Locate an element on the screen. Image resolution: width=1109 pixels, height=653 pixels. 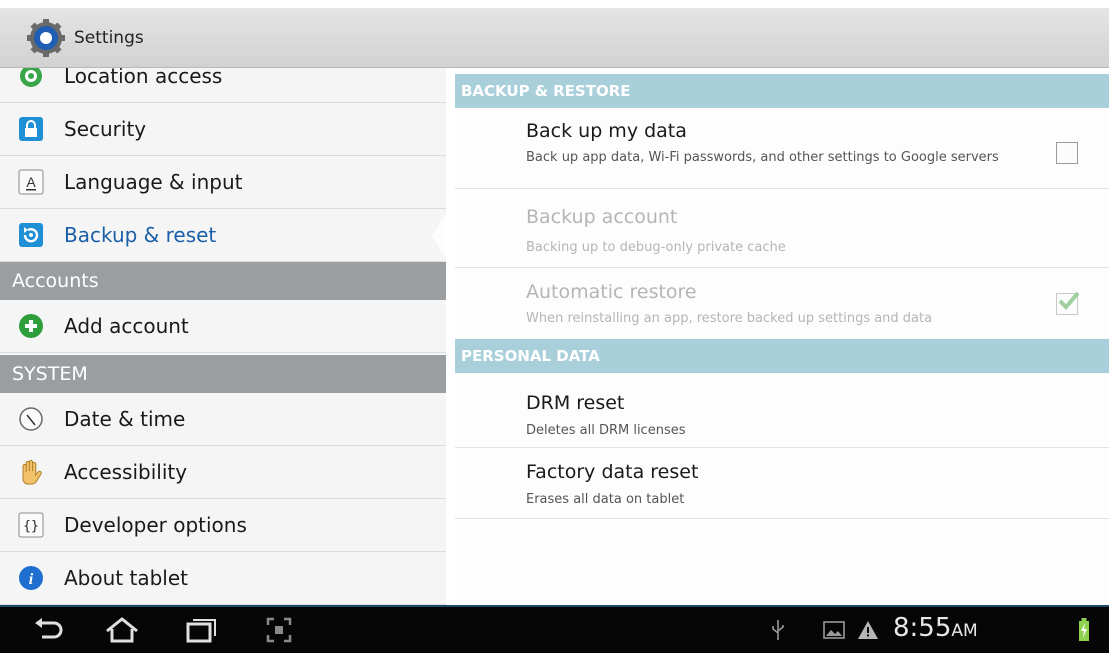
pref-title: Factory data reset is located at coordinates (612, 472).